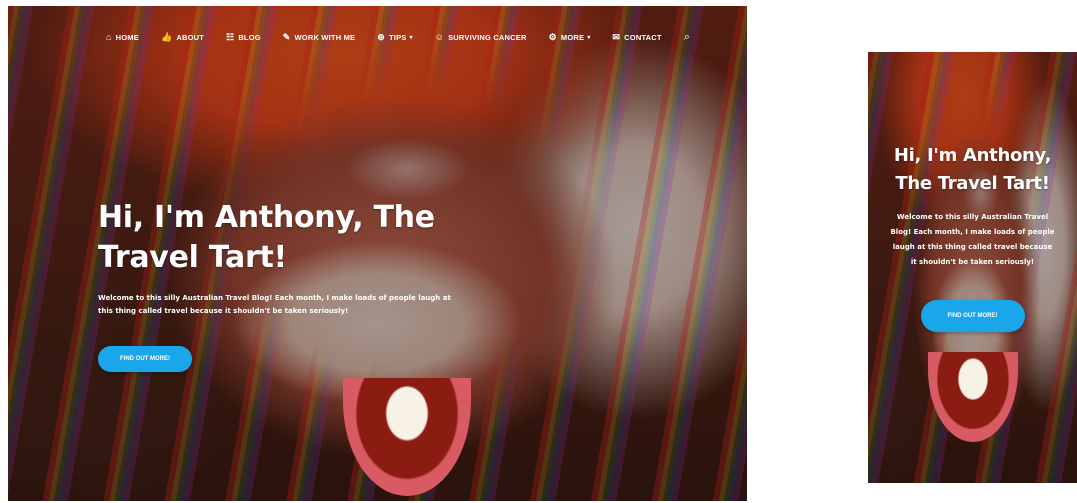  I want to click on globe-icon: ⊕, so click(381, 37).